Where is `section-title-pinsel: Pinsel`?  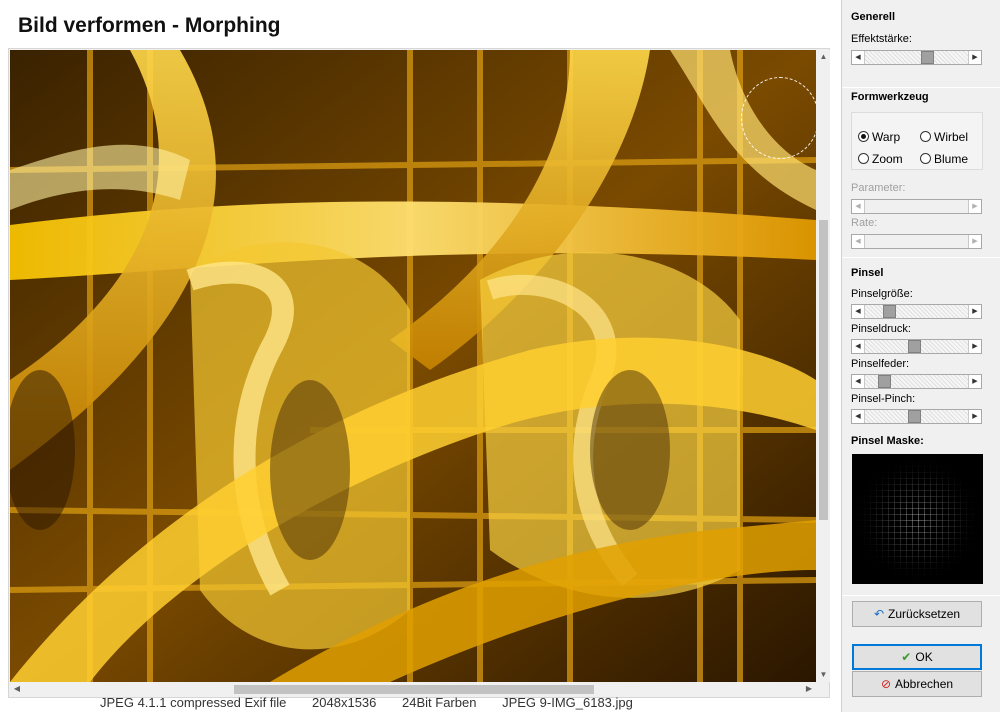 section-title-pinsel: Pinsel is located at coordinates (867, 273).